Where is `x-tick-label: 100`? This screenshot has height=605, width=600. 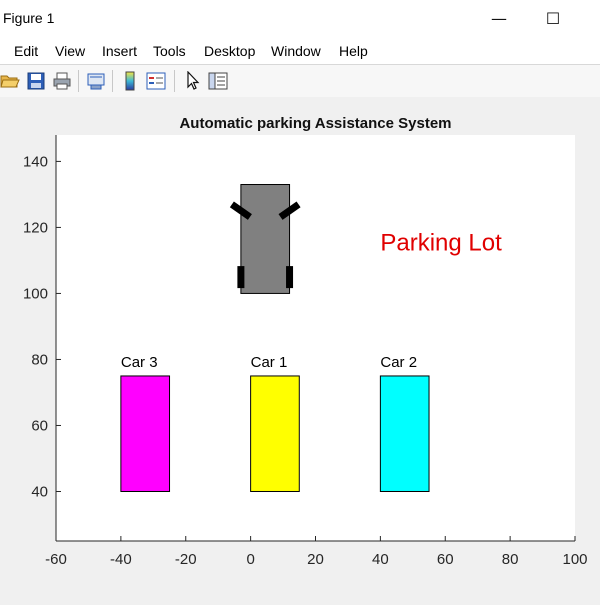 x-tick-label: 100 is located at coordinates (574, 559).